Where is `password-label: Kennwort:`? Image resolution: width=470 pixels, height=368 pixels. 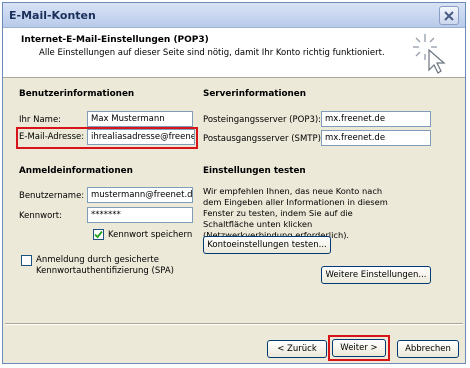
password-label: Kennwort: is located at coordinates (40, 216).